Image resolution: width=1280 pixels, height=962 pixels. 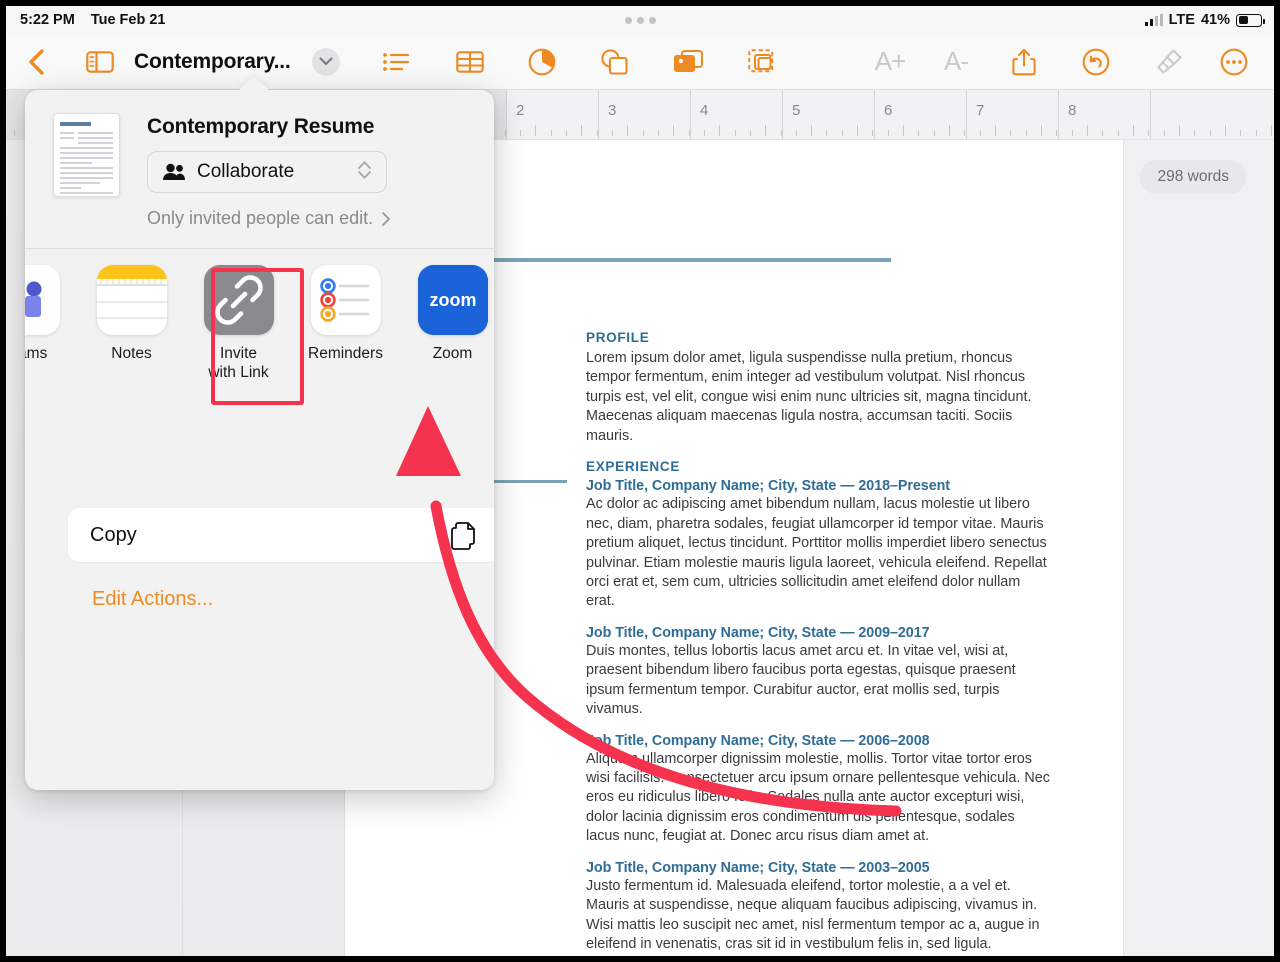 I want to click on title-chevron-button, so click(x=326, y=62).